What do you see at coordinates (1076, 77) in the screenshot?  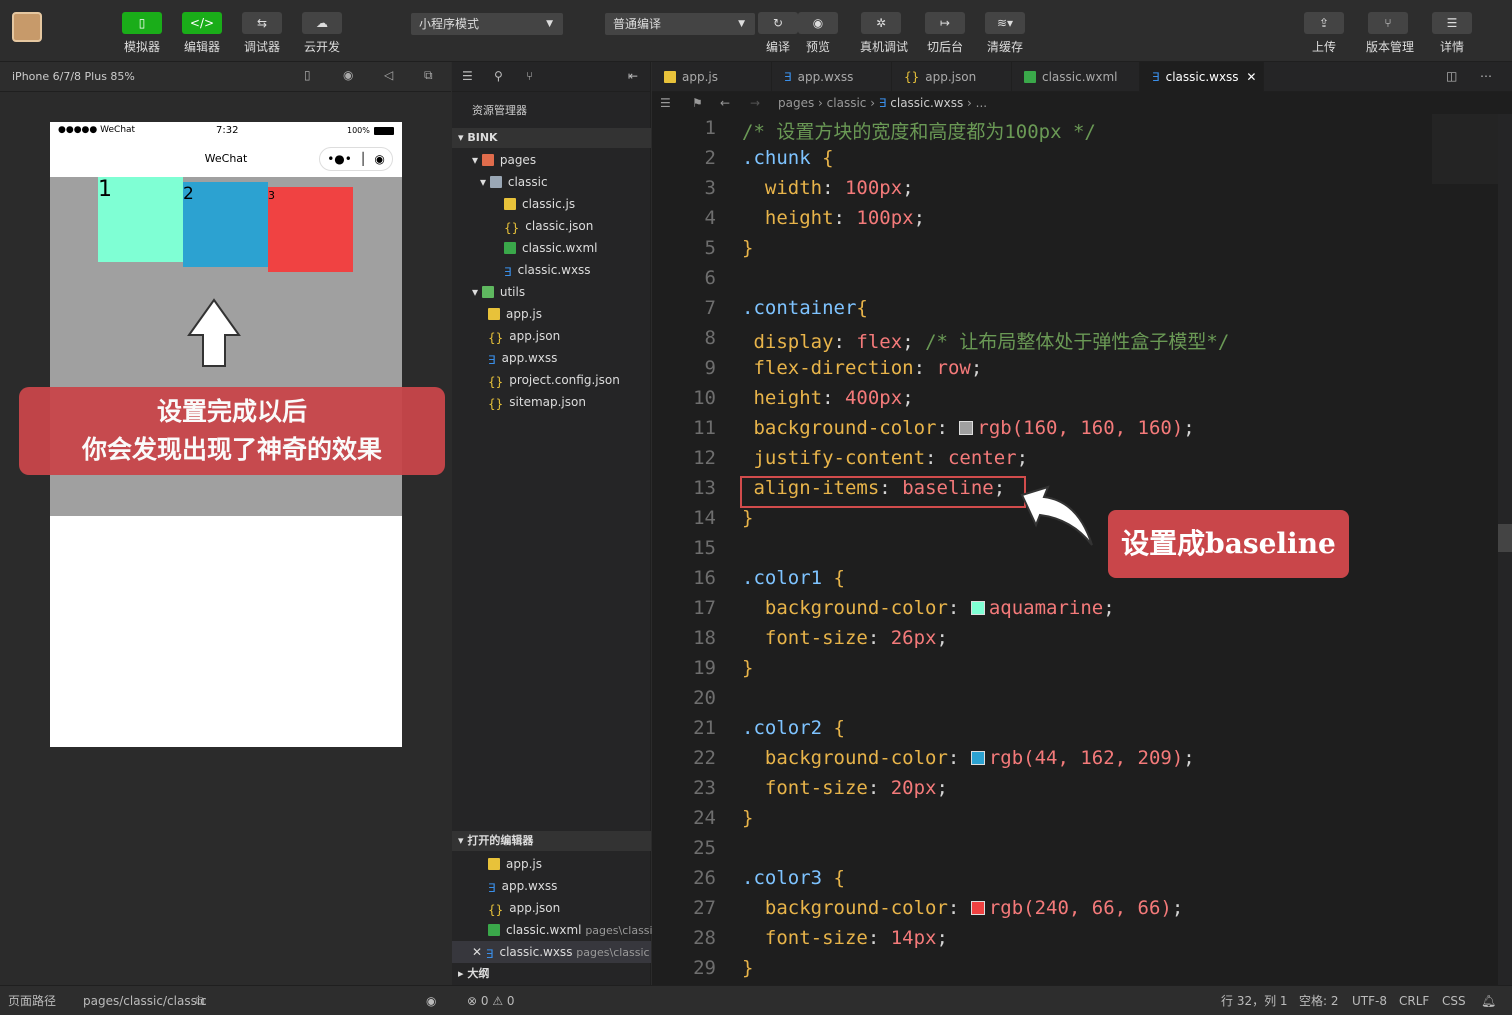 I see `tab-classic-wxml: classic.wxml` at bounding box center [1076, 77].